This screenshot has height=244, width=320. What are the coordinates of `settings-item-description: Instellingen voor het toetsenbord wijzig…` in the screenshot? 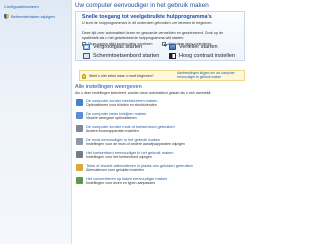 It's located at (119, 157).